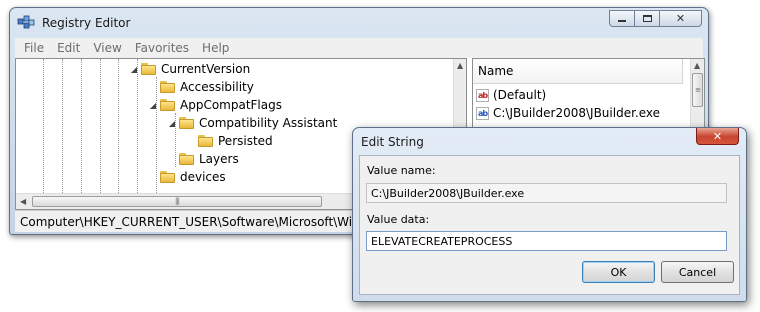  I want to click on horizontal-scroll-thumb: |||, so click(177, 201).